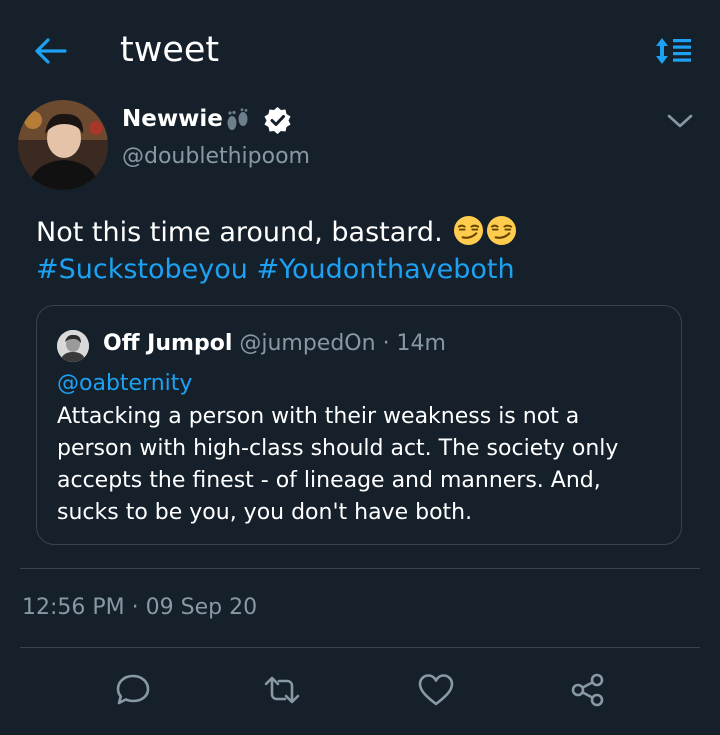 The width and height of the screenshot is (720, 735). I want to click on quoted-author-meta: @jumpedOn · 14m, so click(342, 343).